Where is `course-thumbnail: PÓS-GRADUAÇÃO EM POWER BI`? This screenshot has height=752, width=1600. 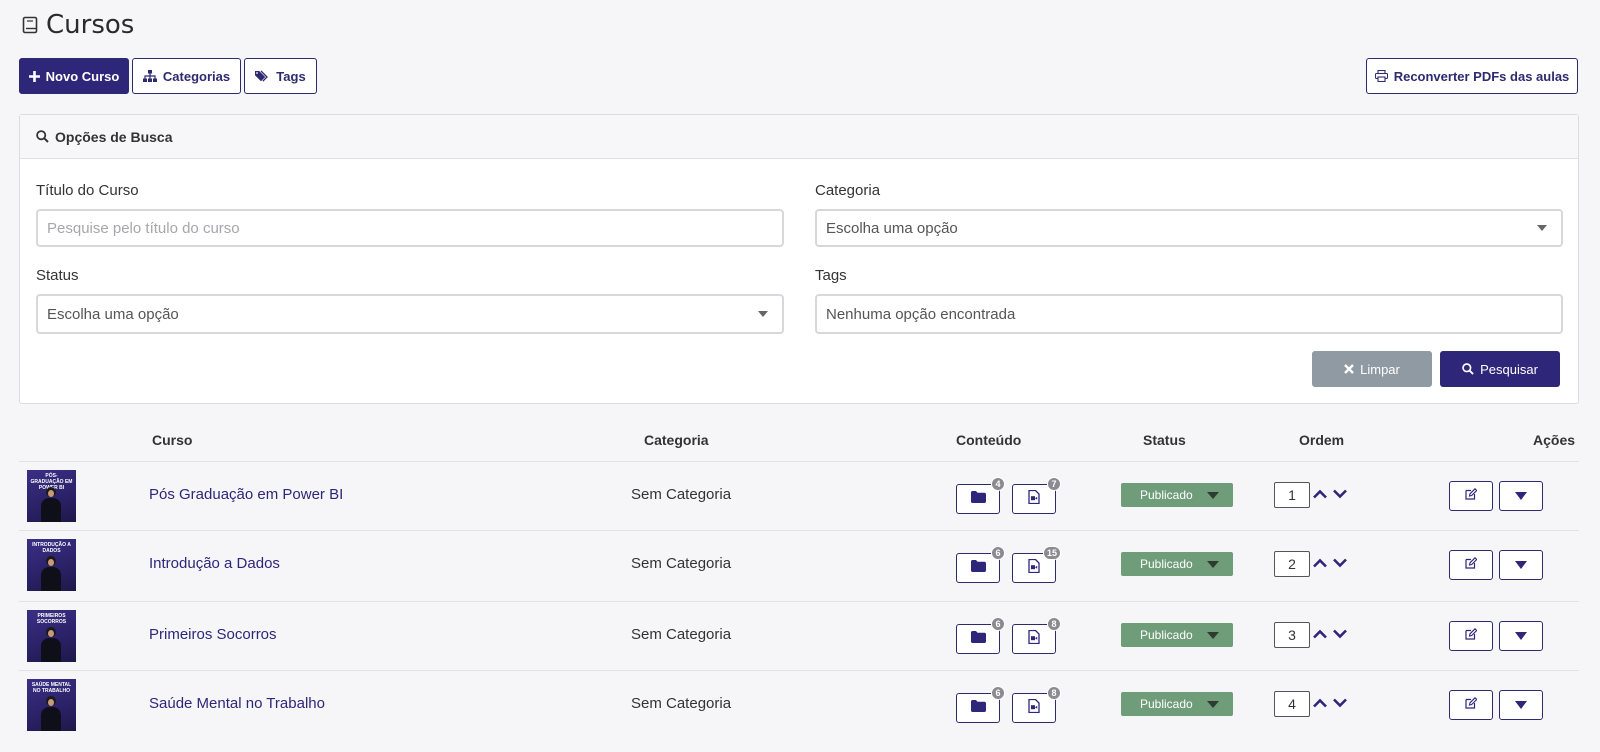
course-thumbnail: PÓS-GRADUAÇÃO EM POWER BI is located at coordinates (51, 496).